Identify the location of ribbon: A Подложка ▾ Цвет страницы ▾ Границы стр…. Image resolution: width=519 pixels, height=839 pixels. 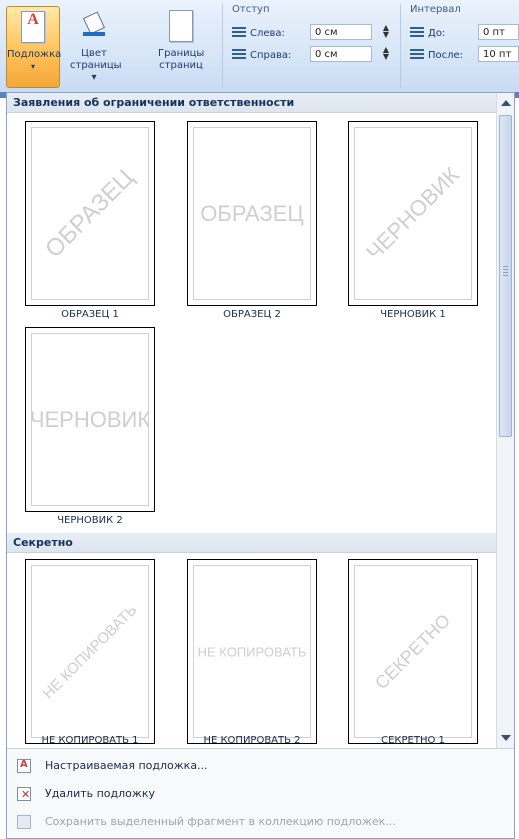
(259, 46).